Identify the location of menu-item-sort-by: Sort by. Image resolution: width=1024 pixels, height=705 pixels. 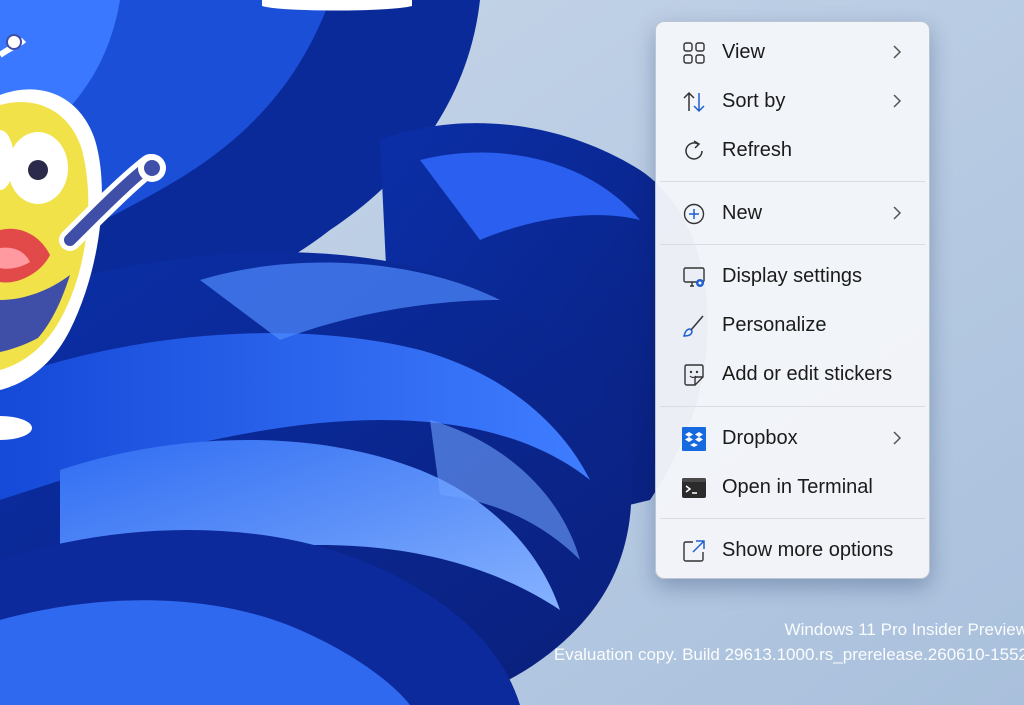
(792, 101).